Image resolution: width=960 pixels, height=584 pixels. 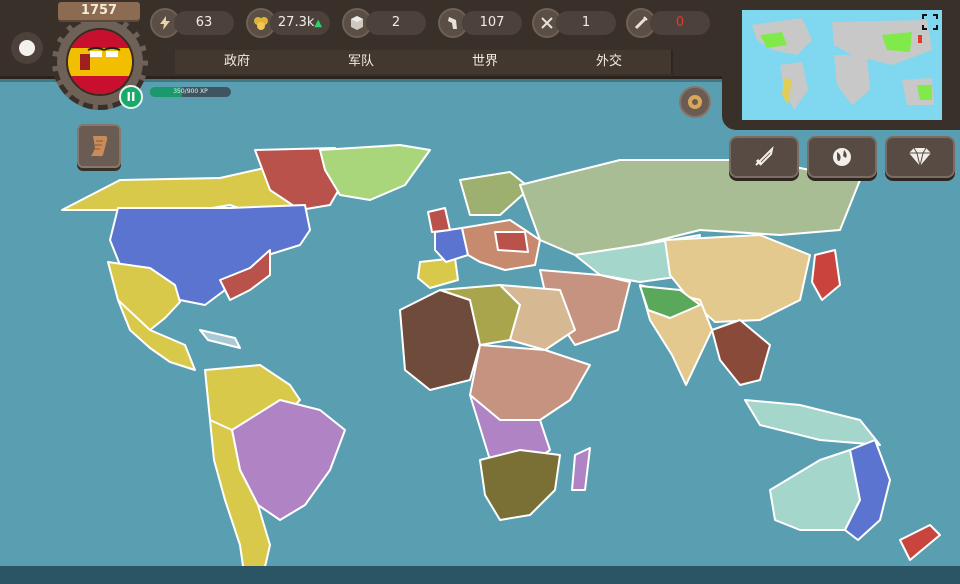 I want to click on circle-icon, so click(x=27, y=48).